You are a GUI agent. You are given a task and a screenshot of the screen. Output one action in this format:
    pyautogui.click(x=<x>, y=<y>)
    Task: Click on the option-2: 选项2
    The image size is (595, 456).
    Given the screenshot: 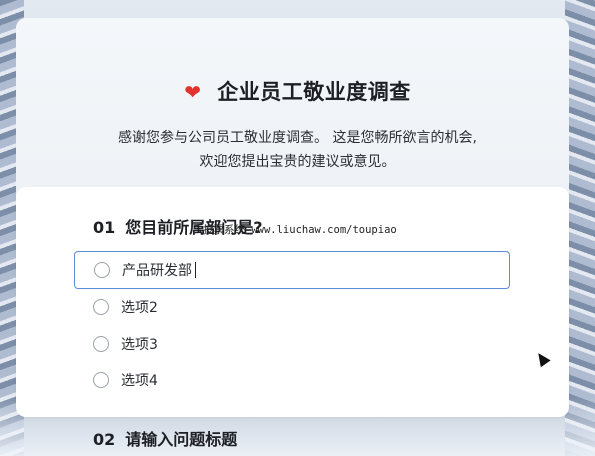 What is the action you would take?
    pyautogui.click(x=125, y=307)
    